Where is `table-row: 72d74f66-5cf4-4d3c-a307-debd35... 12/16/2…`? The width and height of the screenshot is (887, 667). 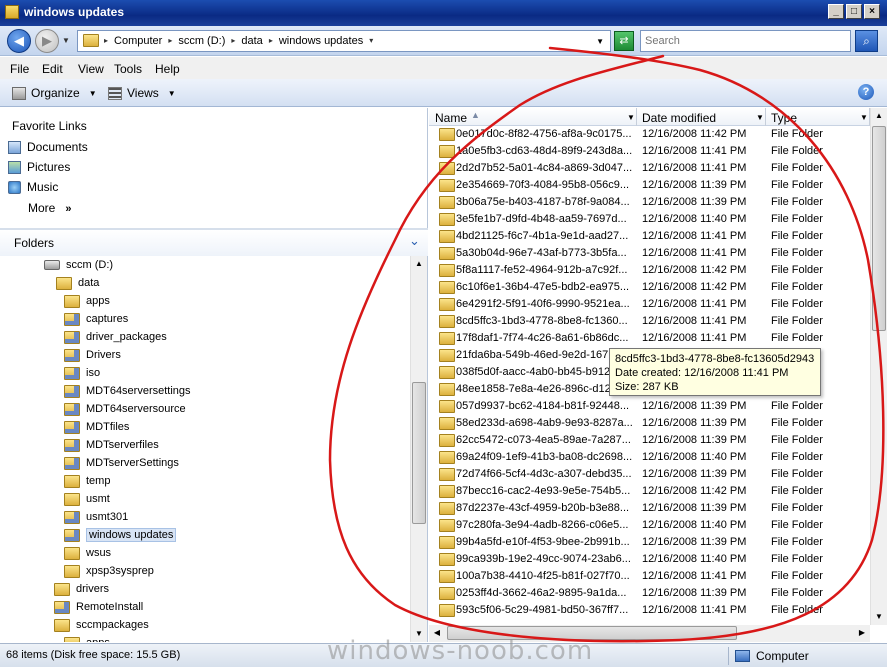 table-row: 72d74f66-5cf4-4d3c-a307-debd35... 12/16/2… is located at coordinates (649, 474).